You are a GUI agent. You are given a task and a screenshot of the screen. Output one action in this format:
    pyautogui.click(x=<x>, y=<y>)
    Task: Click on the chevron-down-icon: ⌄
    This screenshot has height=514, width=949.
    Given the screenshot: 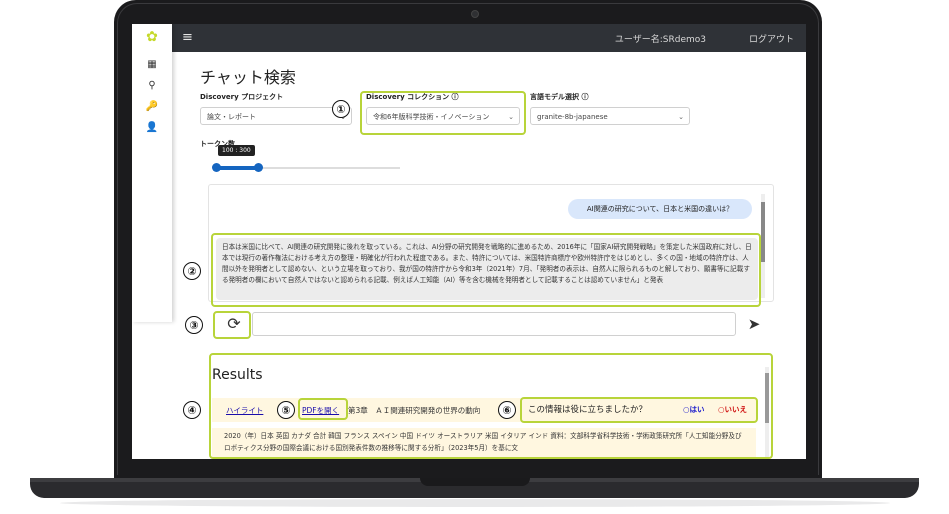 What is the action you would take?
    pyautogui.click(x=681, y=117)
    